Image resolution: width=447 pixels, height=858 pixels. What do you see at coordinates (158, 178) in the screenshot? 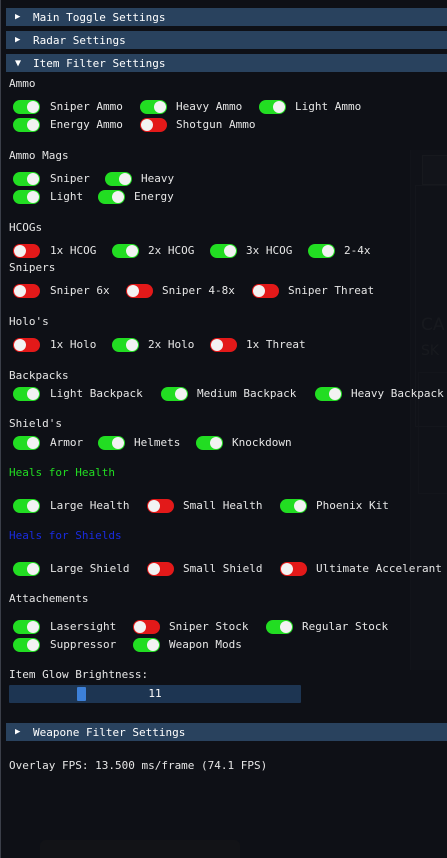
I see `toggle-label-mag-heavy: Heavy` at bounding box center [158, 178].